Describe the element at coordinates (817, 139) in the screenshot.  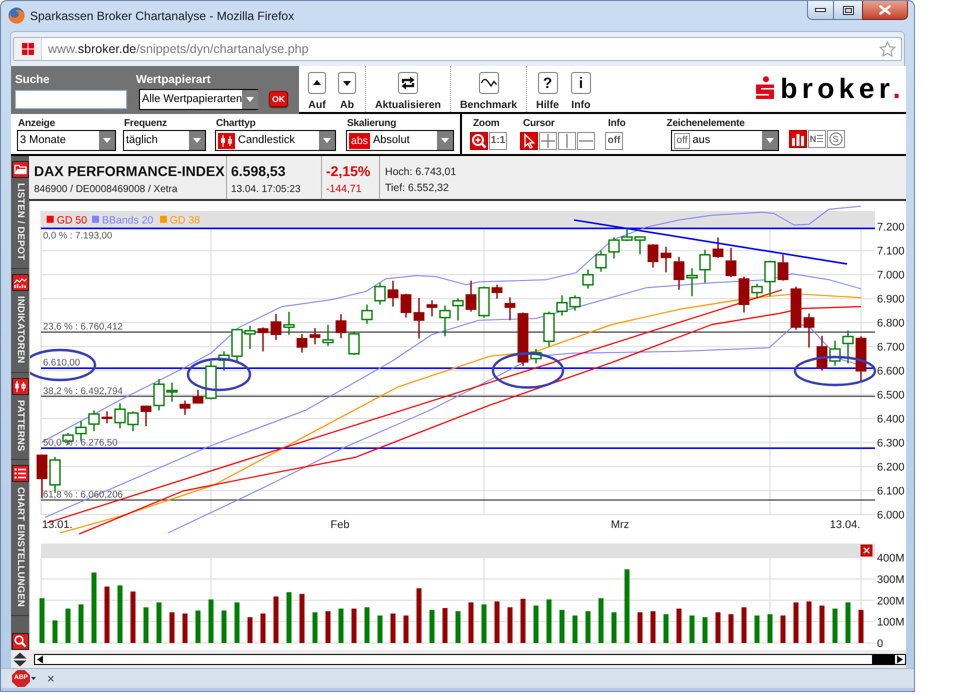
I see `letter-lines-button: N` at that location.